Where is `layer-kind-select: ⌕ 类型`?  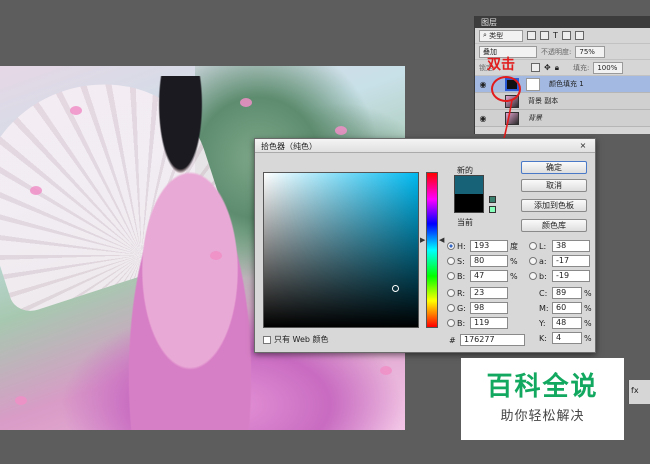 layer-kind-select: ⌕ 类型 is located at coordinates (501, 35).